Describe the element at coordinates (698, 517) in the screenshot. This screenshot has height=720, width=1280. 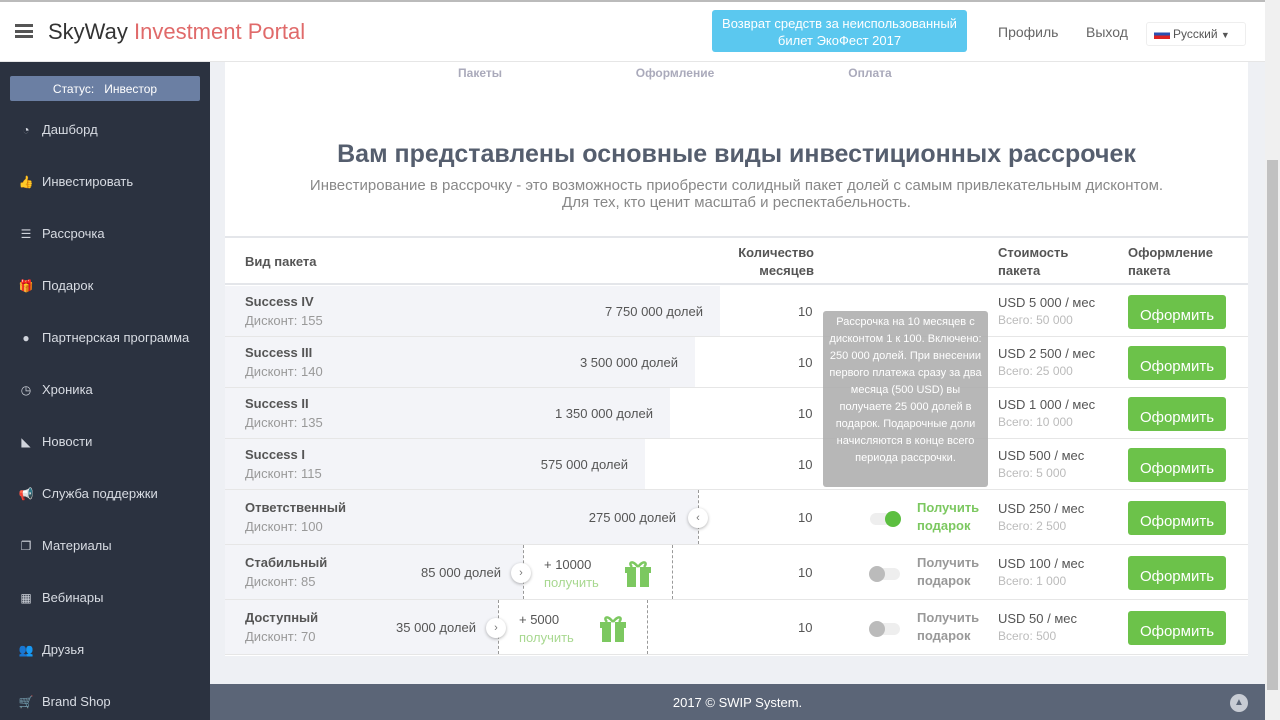
I see `collapse-chevron-icon: ‹` at that location.